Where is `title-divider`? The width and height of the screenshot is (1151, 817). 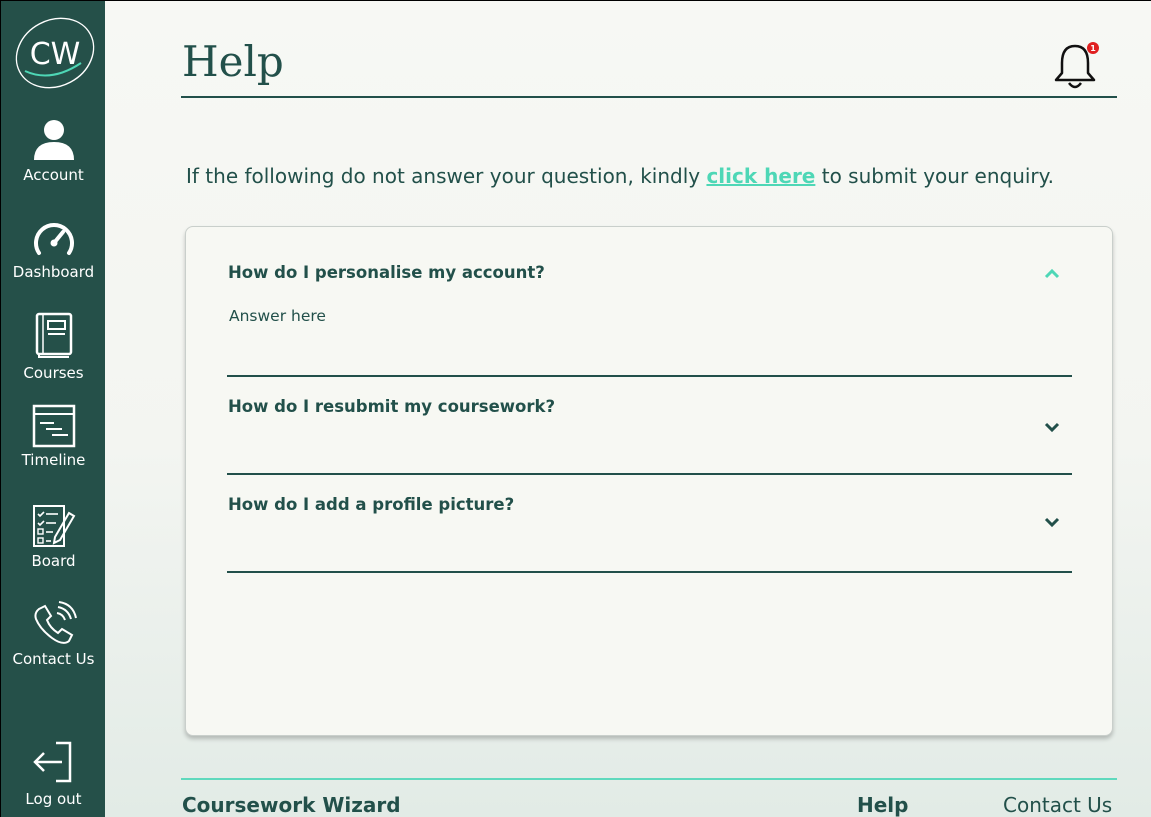
title-divider is located at coordinates (649, 97).